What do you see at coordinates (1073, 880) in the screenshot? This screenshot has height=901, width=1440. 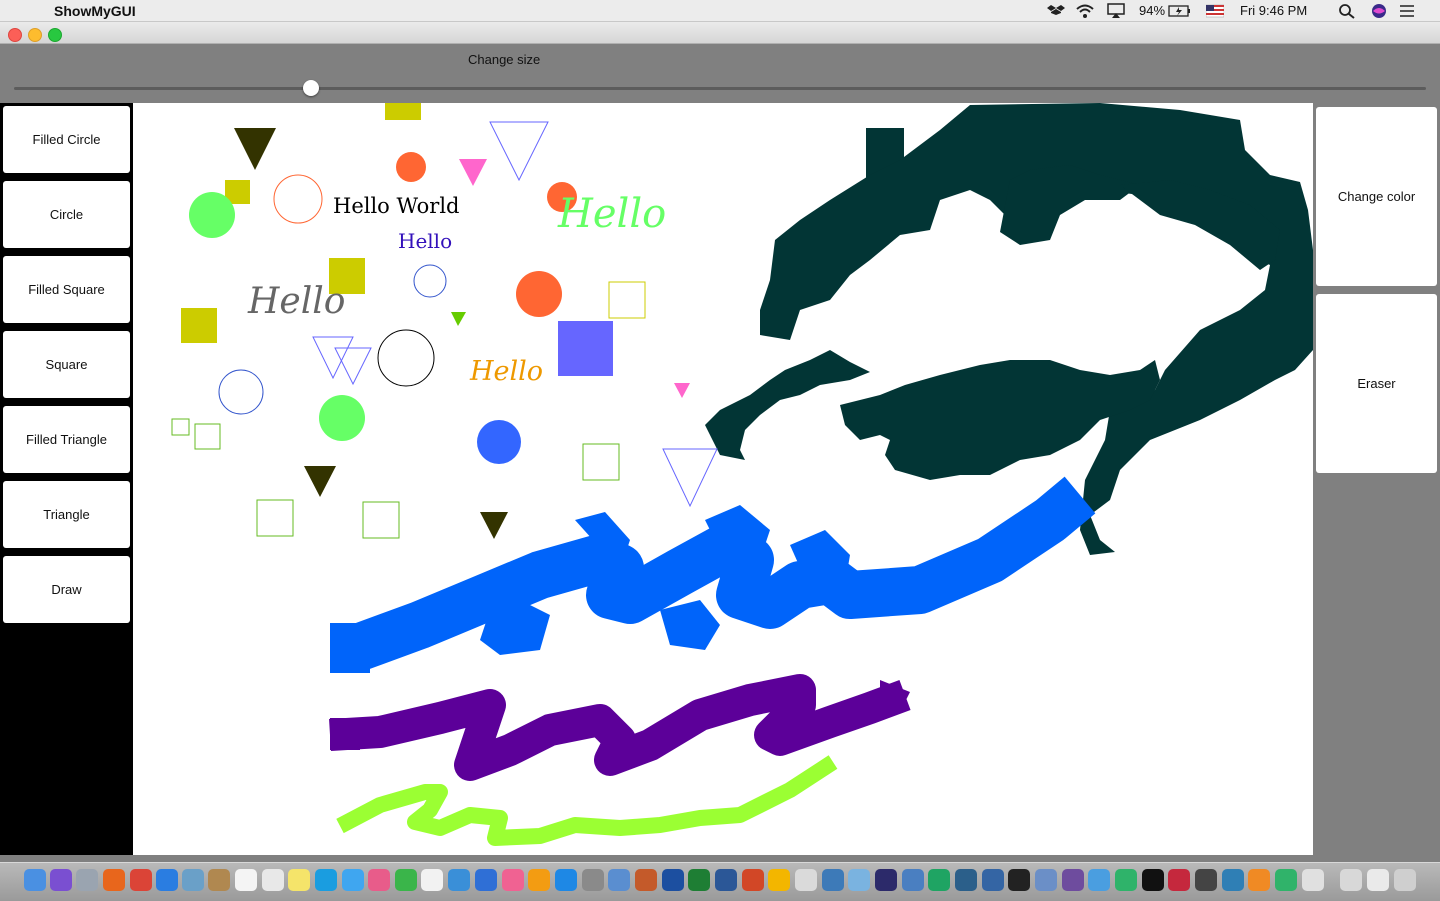 I see `github-desktop-icon` at bounding box center [1073, 880].